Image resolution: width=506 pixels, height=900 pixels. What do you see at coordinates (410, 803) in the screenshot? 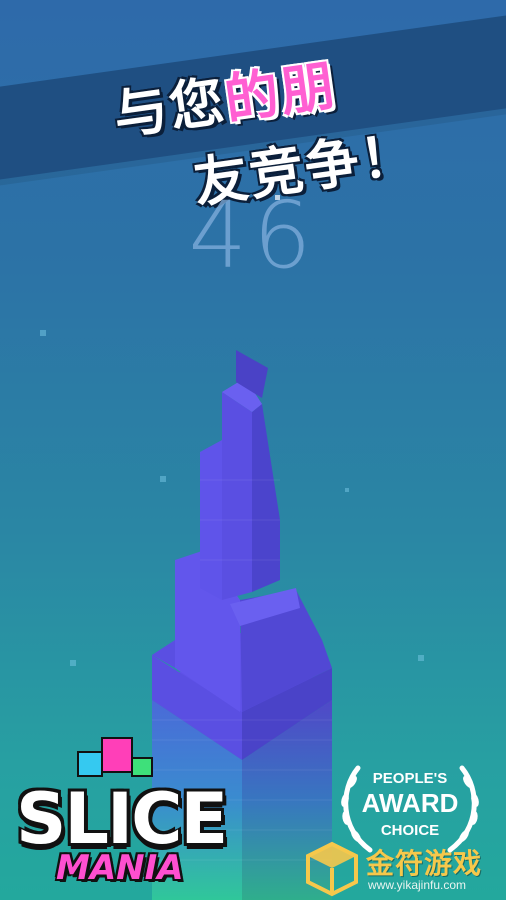
I see `award-line-2: AWARD` at bounding box center [410, 803].